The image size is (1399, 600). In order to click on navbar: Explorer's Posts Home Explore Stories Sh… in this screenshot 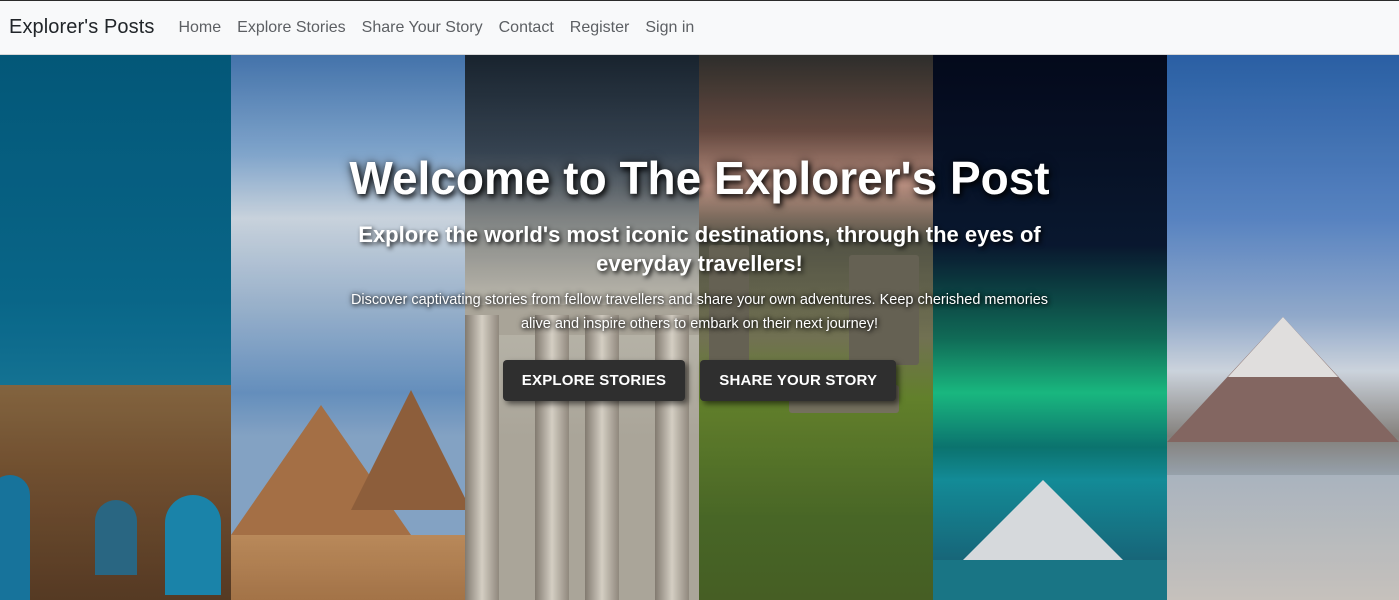, I will do `click(699, 27)`.